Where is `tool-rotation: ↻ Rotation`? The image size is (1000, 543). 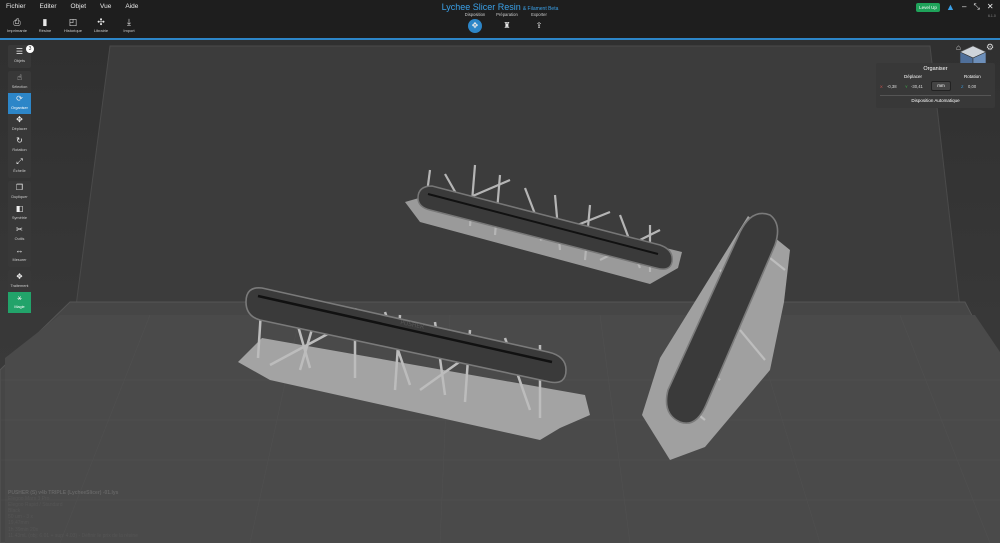
tool-rotation: ↻ Rotation is located at coordinates (19, 145).